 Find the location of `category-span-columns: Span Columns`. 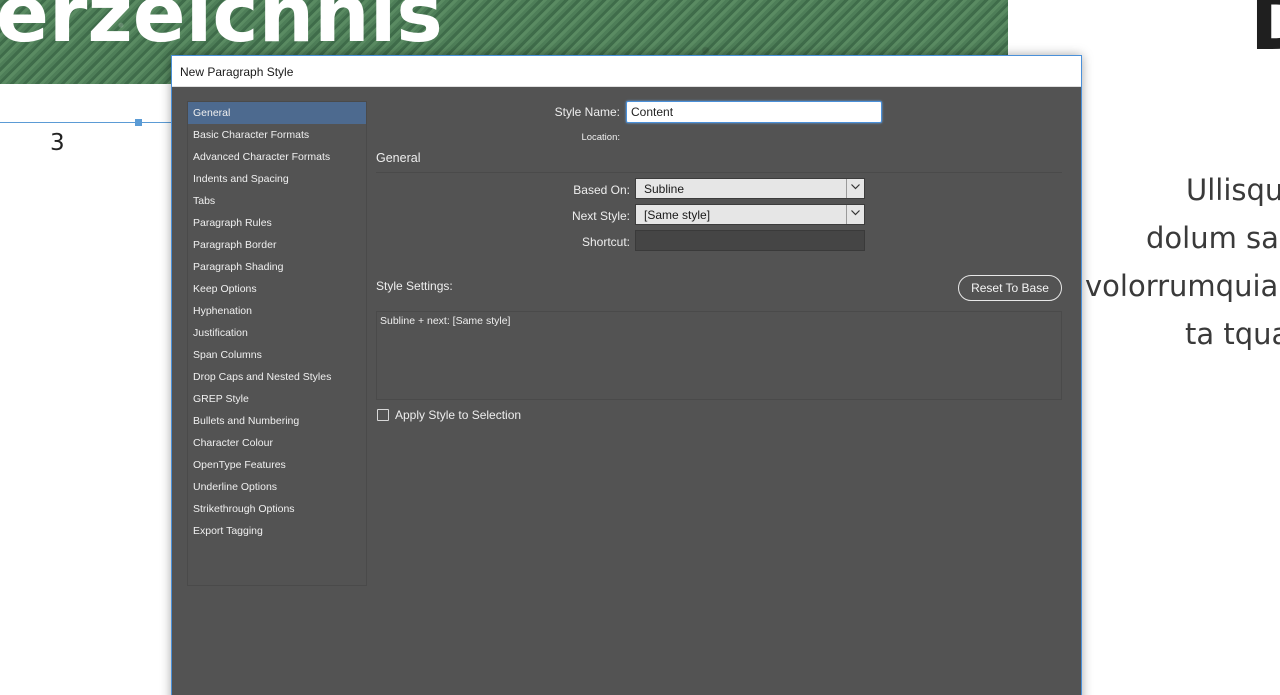

category-span-columns: Span Columns is located at coordinates (277, 355).